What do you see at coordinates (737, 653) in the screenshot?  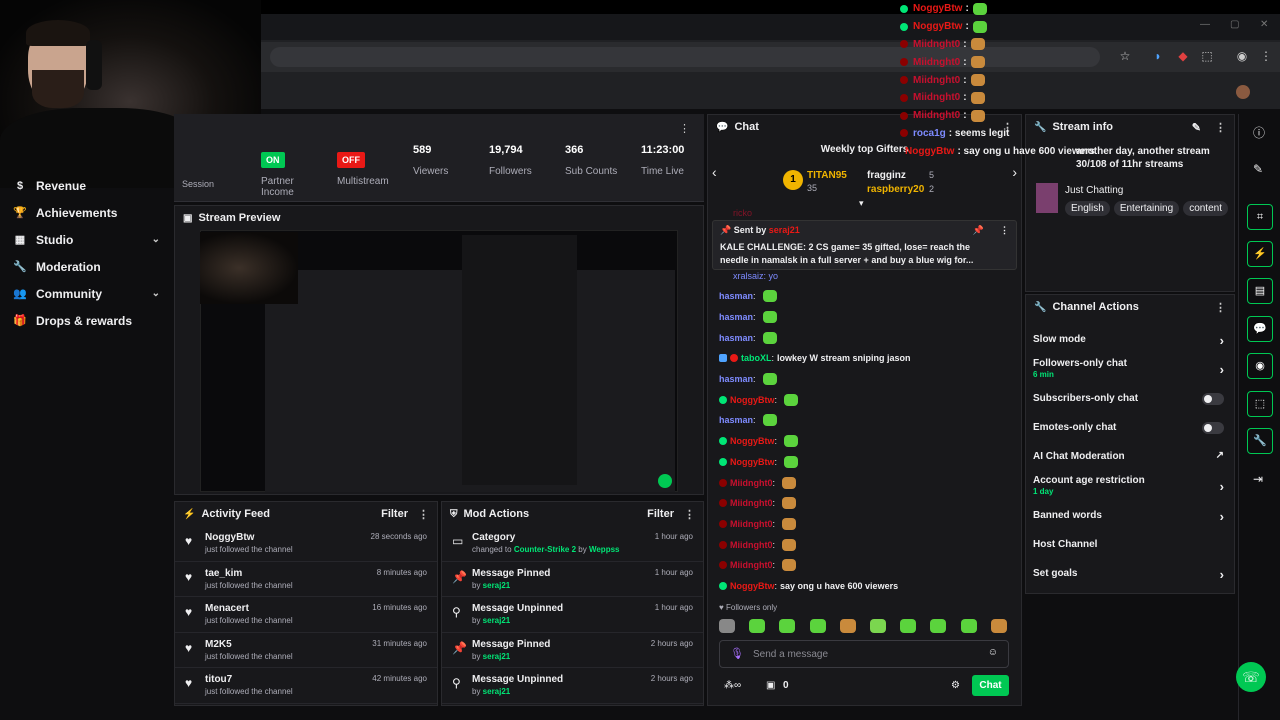 I see `mic-icon: 🎙` at bounding box center [737, 653].